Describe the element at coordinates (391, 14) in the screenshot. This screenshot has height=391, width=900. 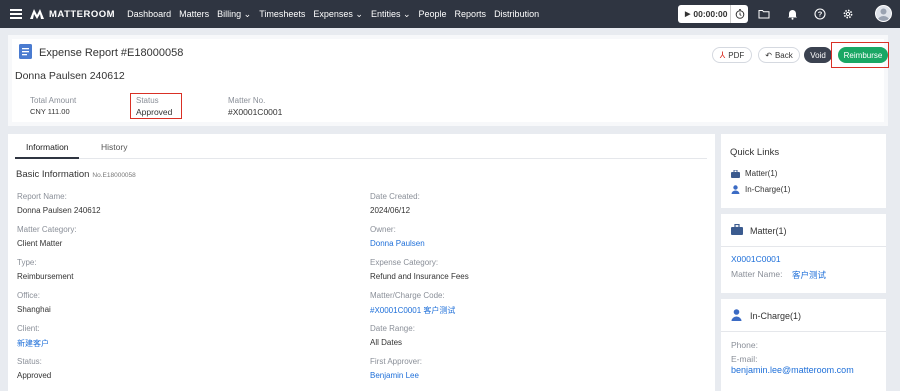
I see `nav-item-entities: Entities ⌄` at that location.